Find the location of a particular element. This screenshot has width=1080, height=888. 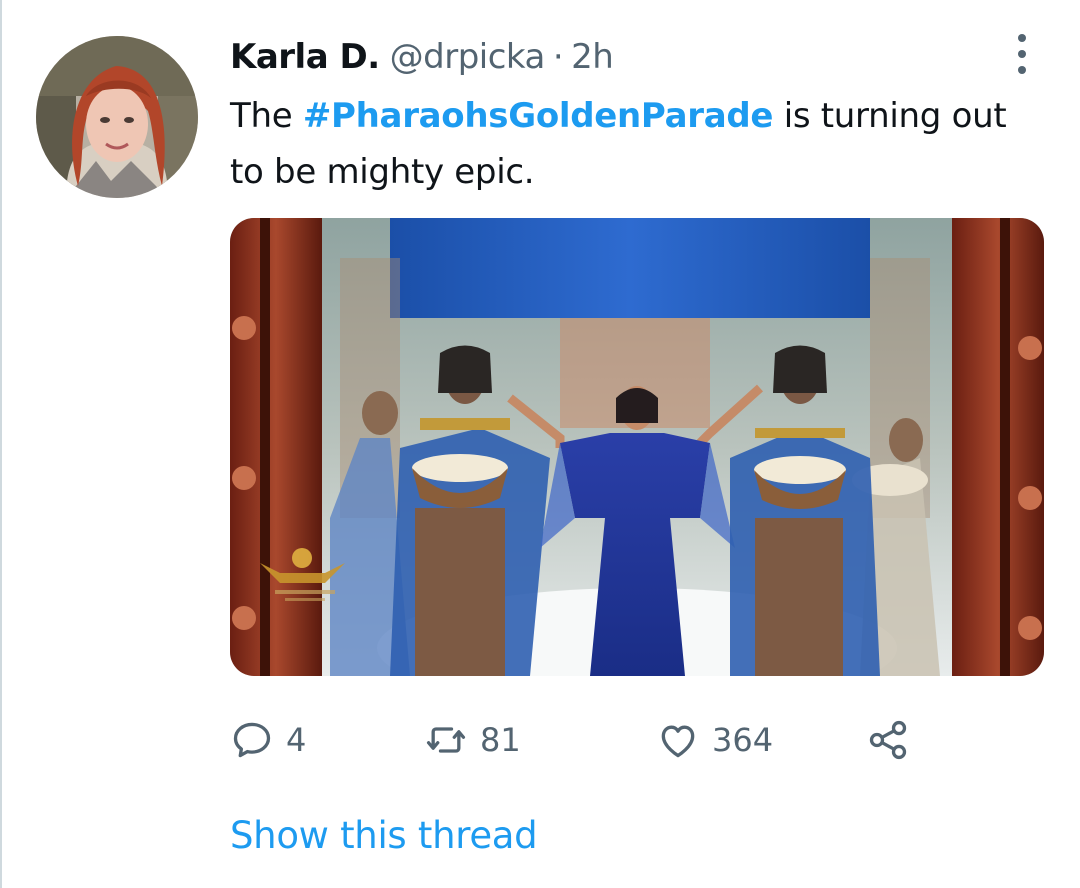

more-vertical-icon is located at coordinates (1022, 54).